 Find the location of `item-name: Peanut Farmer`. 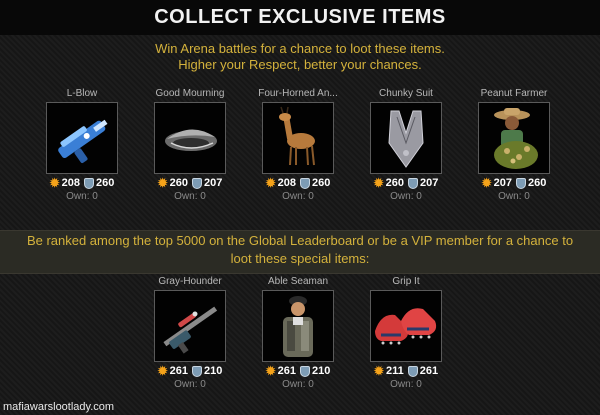

item-name: Peanut Farmer is located at coordinates (514, 93).